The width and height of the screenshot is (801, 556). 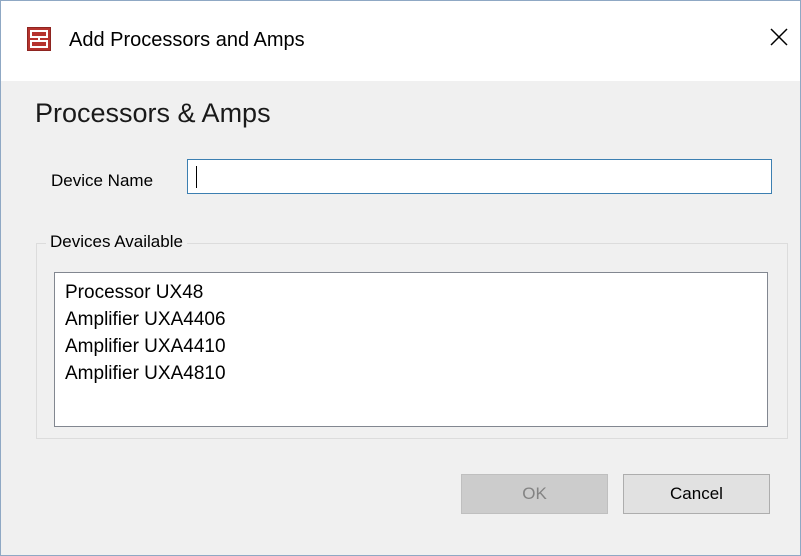 I want to click on close-icon, so click(x=779, y=39).